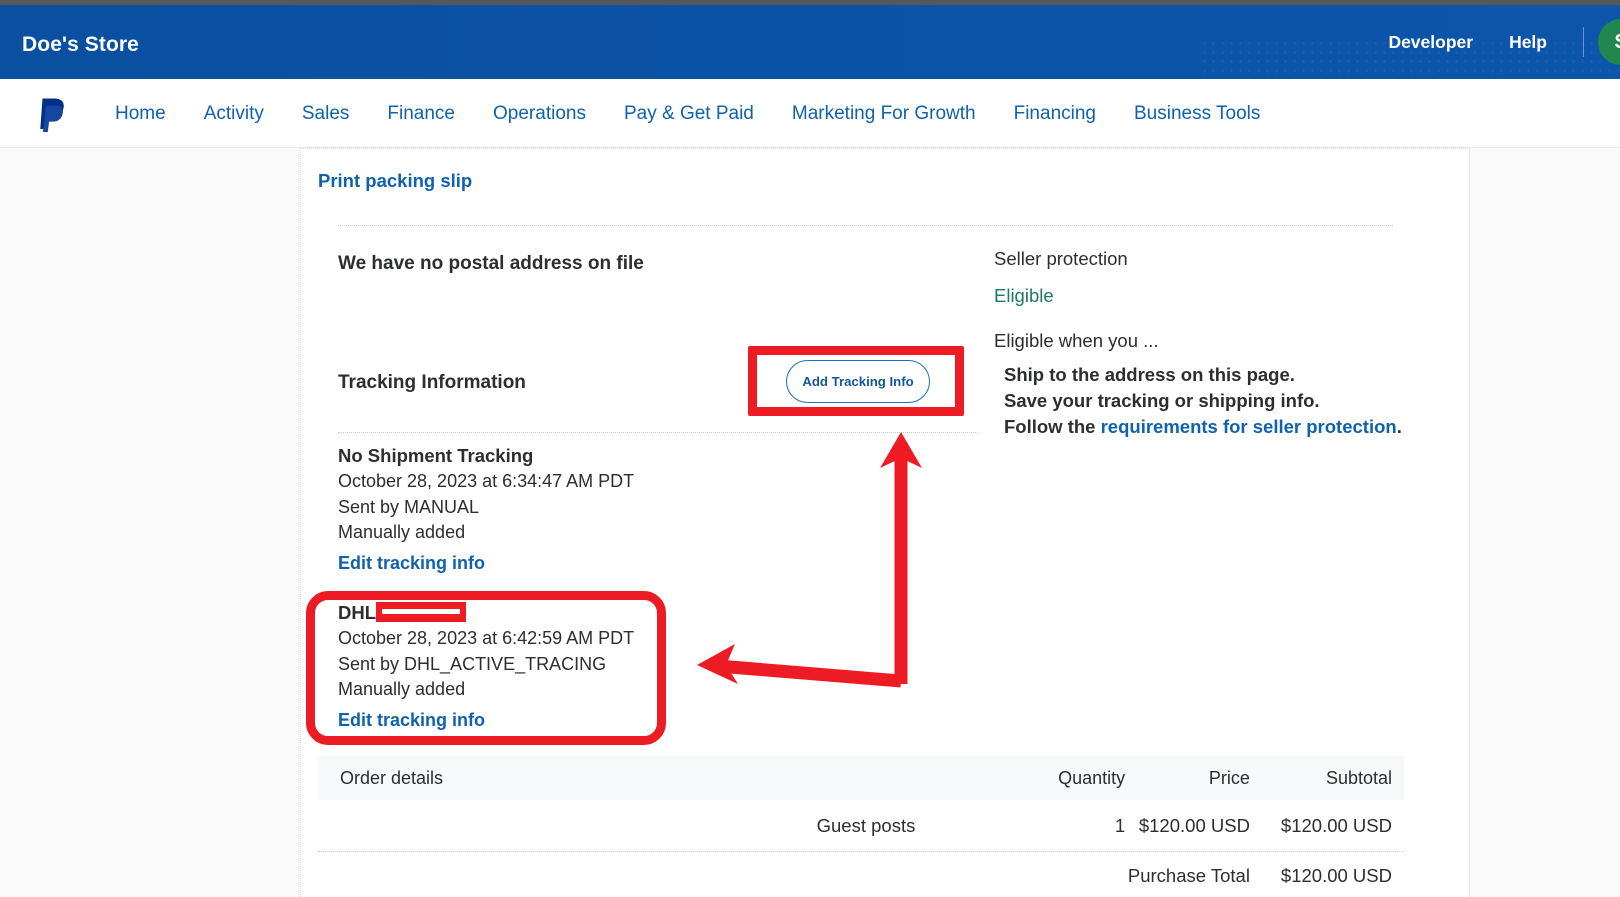 The height and width of the screenshot is (897, 1620). What do you see at coordinates (1055, 113) in the screenshot?
I see `nav-item-financing: Financing` at bounding box center [1055, 113].